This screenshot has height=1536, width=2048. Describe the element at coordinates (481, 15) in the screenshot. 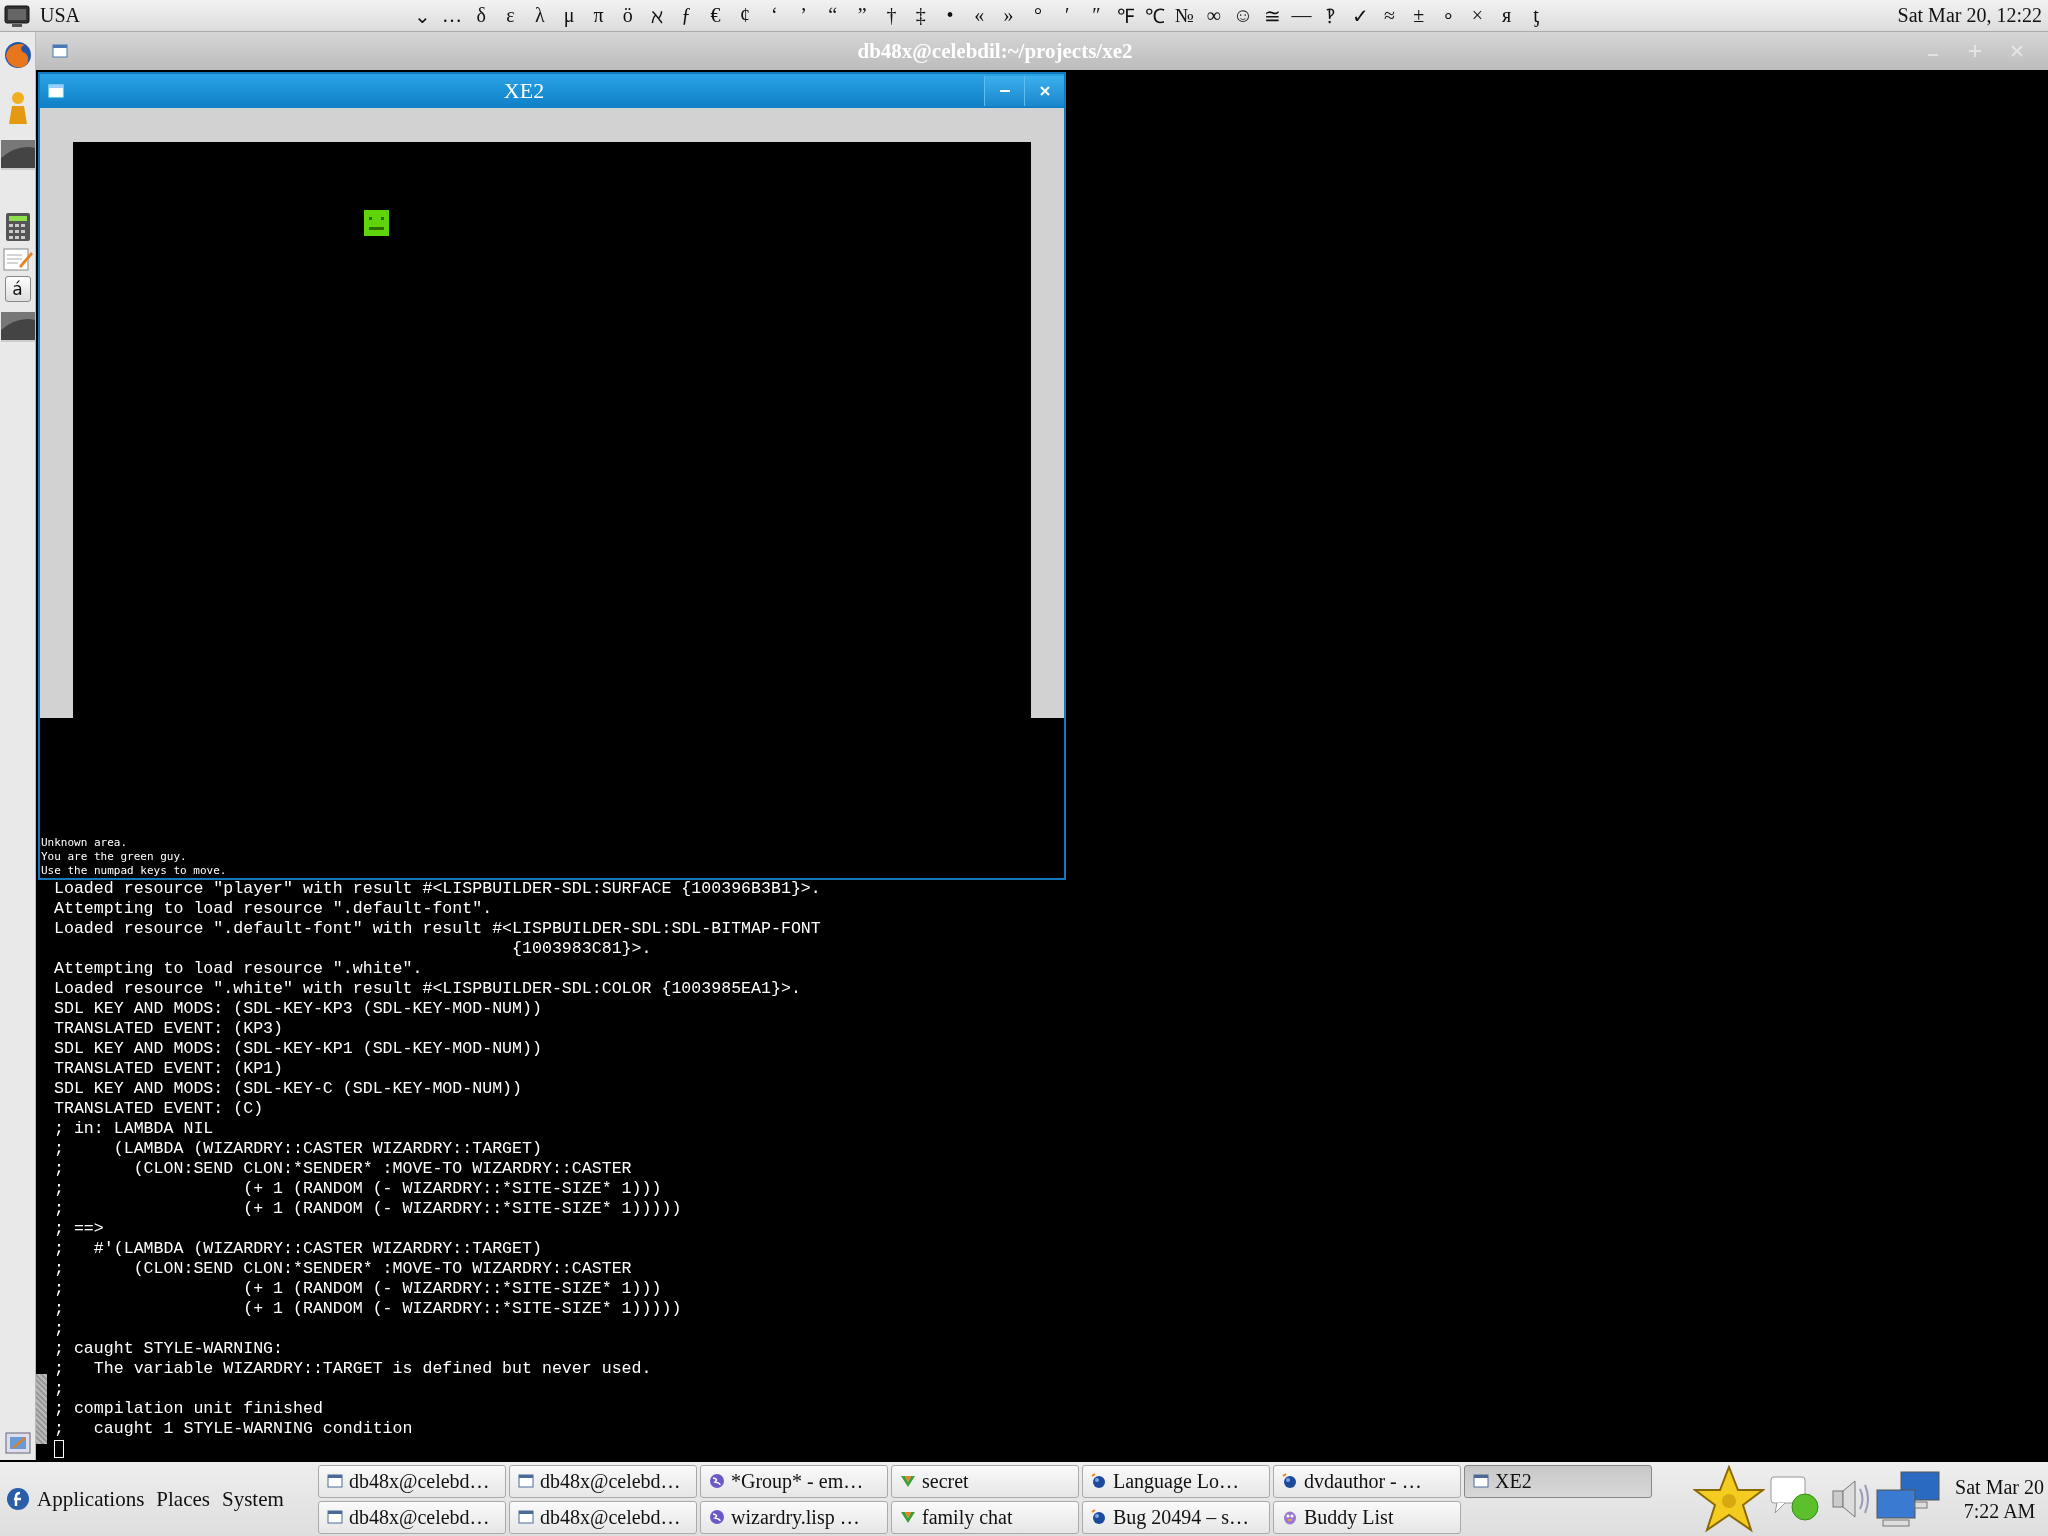

I see `character-palette-key: δ` at that location.